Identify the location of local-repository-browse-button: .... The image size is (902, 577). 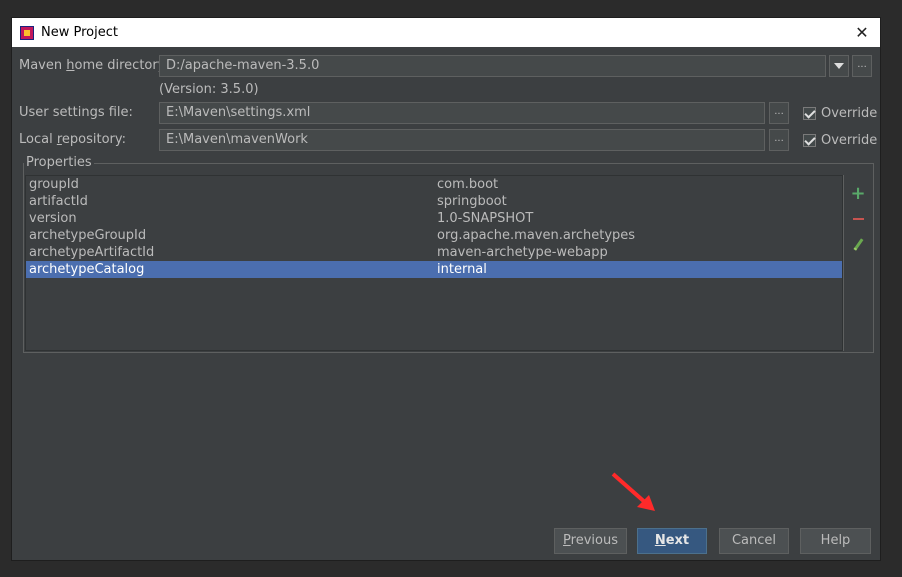
(779, 140).